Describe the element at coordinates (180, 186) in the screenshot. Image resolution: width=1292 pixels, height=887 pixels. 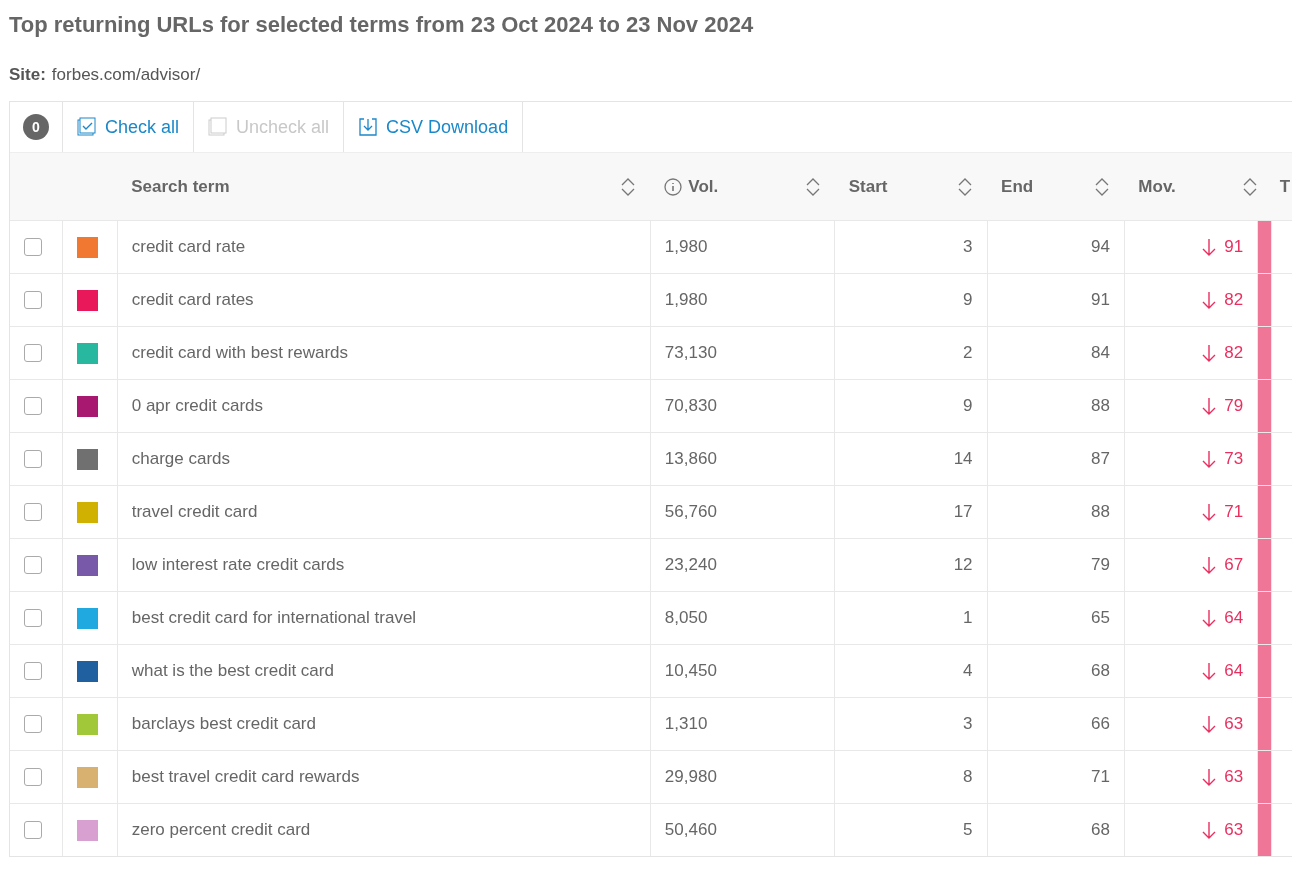
I see `column-header: Search term` at that location.